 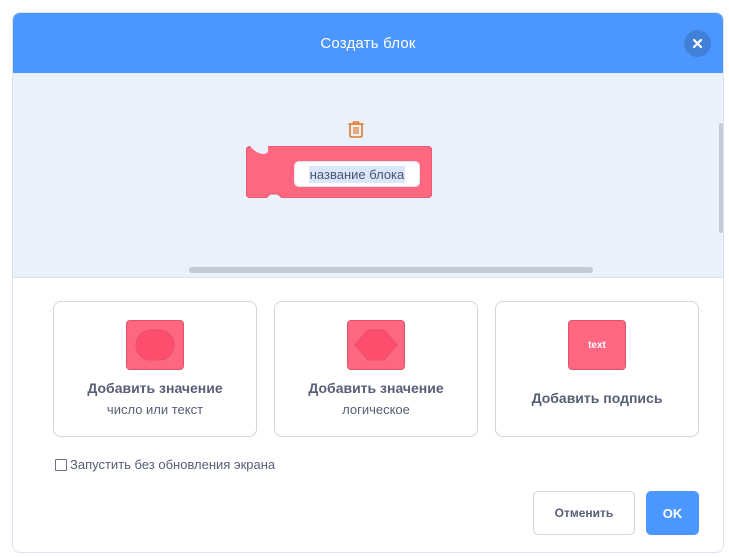 What do you see at coordinates (721, 178) in the screenshot?
I see `vertical-scrollbar` at bounding box center [721, 178].